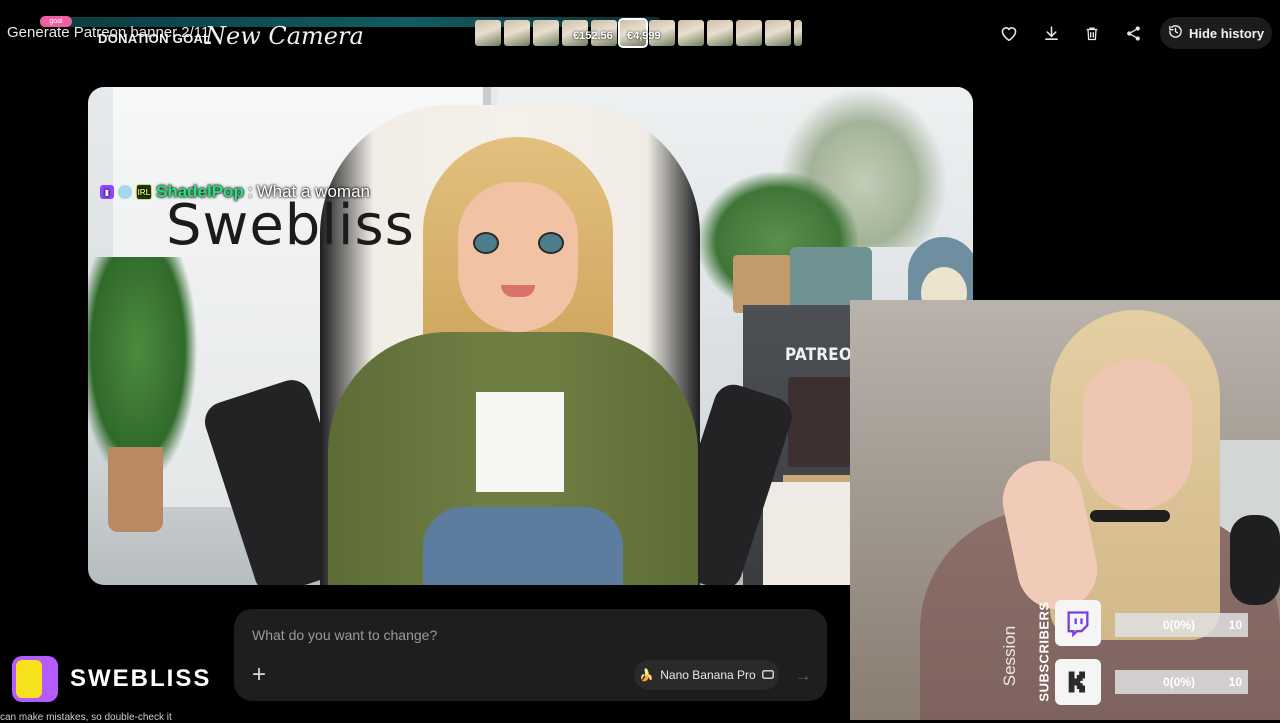 This screenshot has height=723, width=1280. What do you see at coordinates (125, 192) in the screenshot?
I see `circle-badge-icon` at bounding box center [125, 192].